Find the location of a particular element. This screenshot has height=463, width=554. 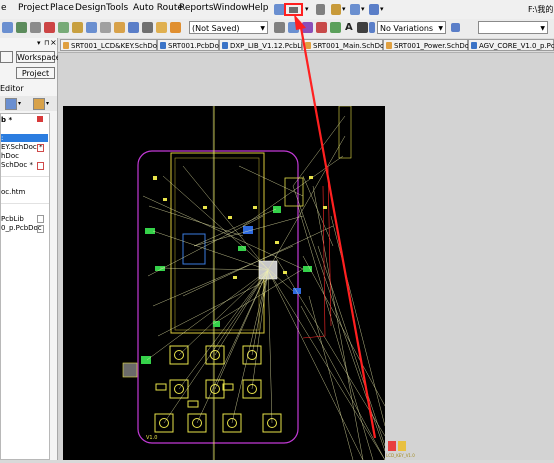

red-arrow-head is located at coordinates (300, 22).